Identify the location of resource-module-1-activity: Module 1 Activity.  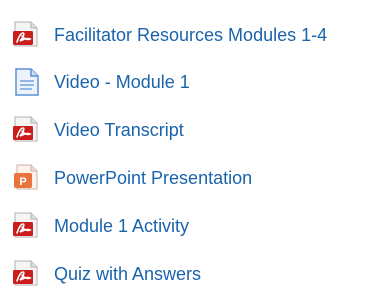
(100, 226).